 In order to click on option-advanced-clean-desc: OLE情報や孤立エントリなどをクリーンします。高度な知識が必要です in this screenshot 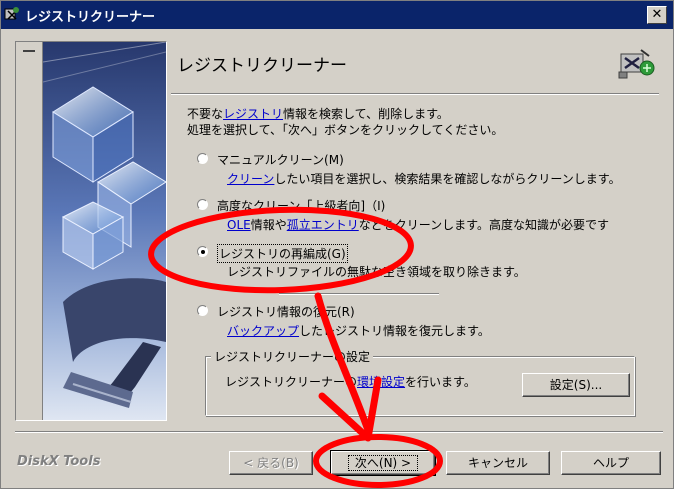, I will do `click(418, 224)`.